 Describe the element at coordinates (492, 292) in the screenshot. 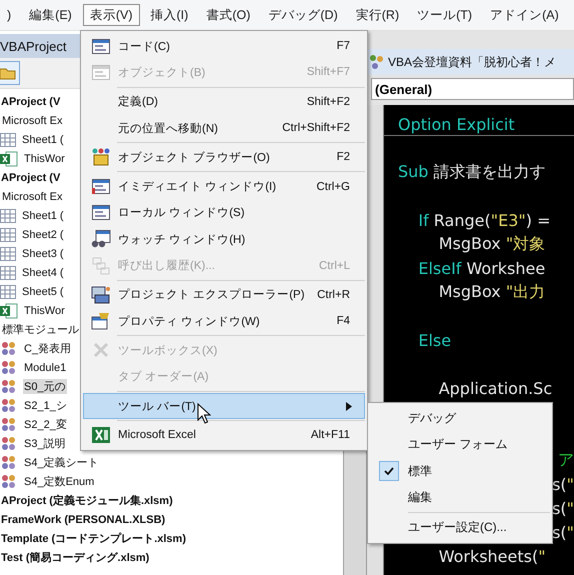

I see `code-line: MsgBox "出力` at that location.